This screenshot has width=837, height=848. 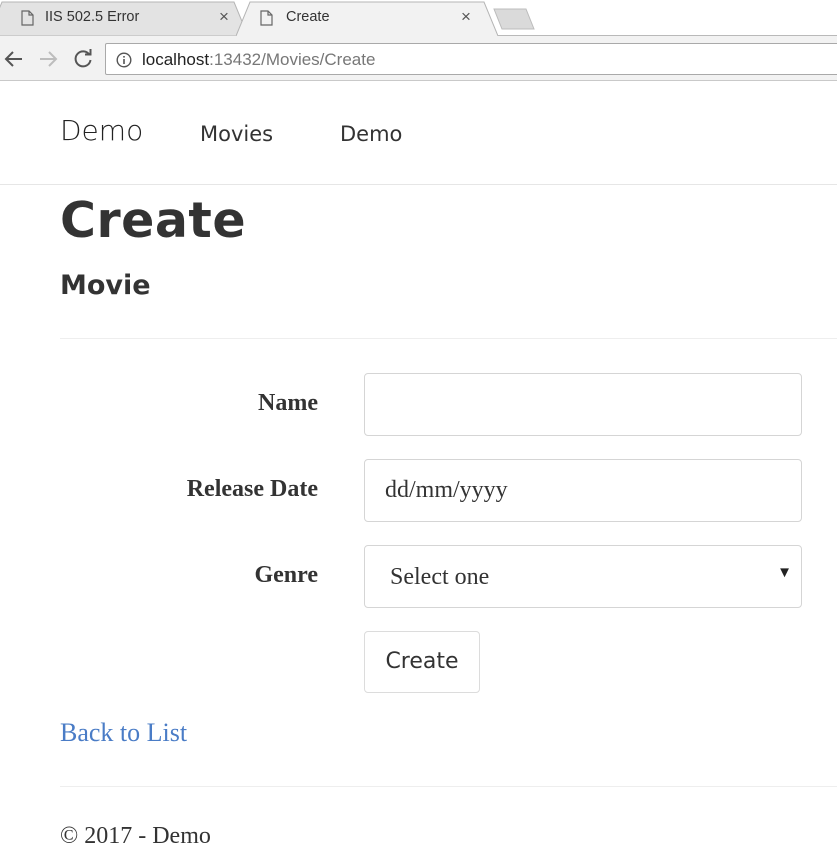 I want to click on divider, so click(x=448, y=338).